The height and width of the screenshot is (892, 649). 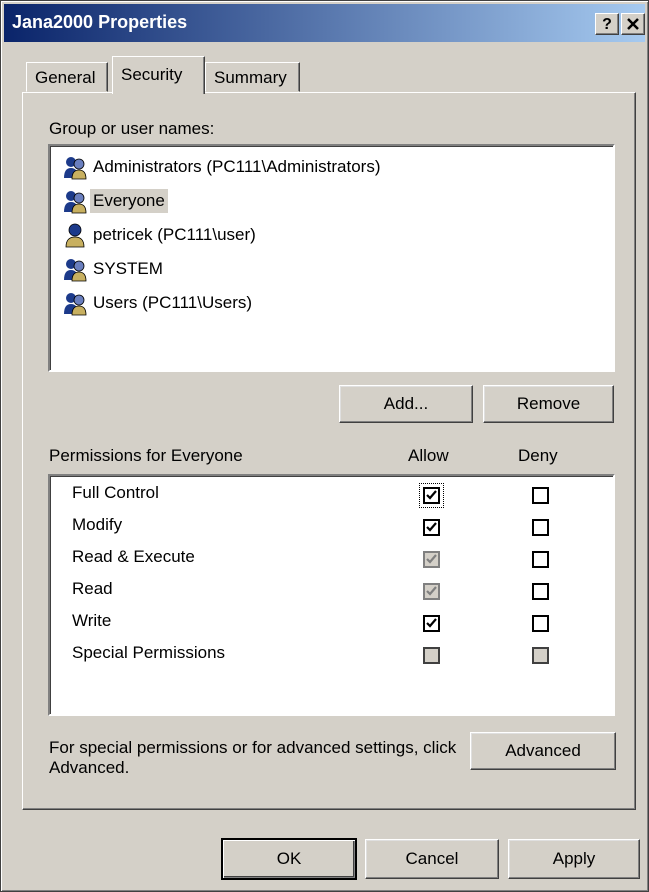 I want to click on allow-read-execute-checkbox, so click(x=431, y=559).